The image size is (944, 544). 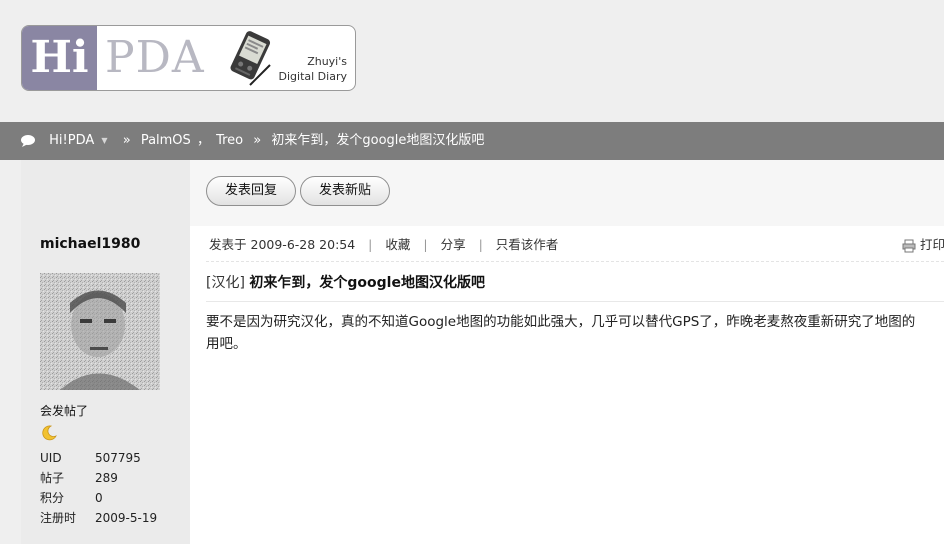 I want to click on author-stats: UID 507795 帖子 289 积分 0 注册时 2009-5-19, so click(x=98, y=488).